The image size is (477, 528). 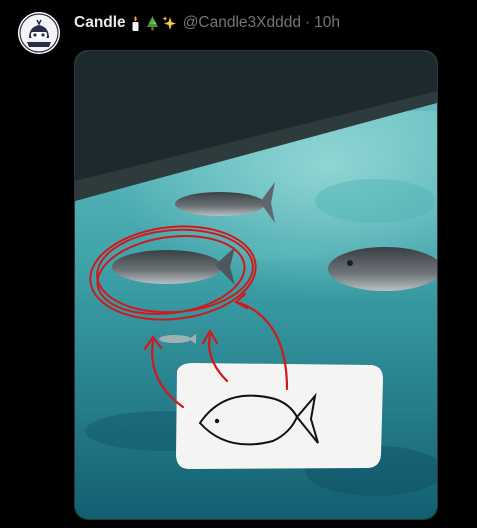 I want to click on name-emojis, so click(x=153, y=23).